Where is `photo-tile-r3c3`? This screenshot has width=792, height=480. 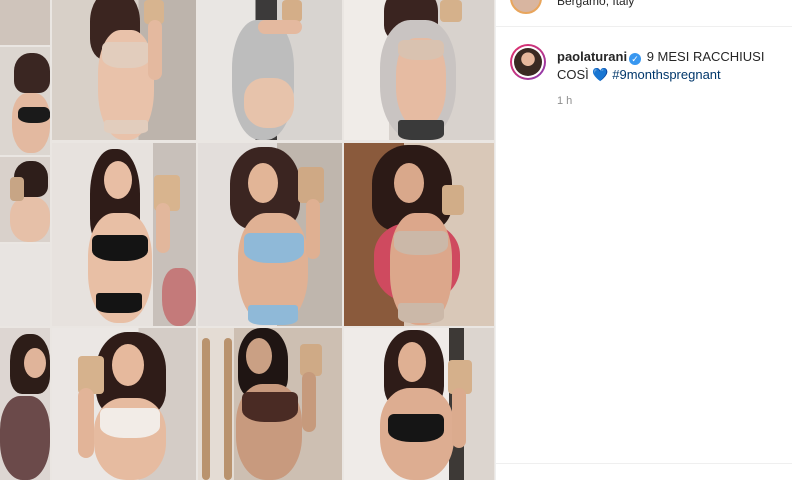 photo-tile-r3c3 is located at coordinates (419, 404).